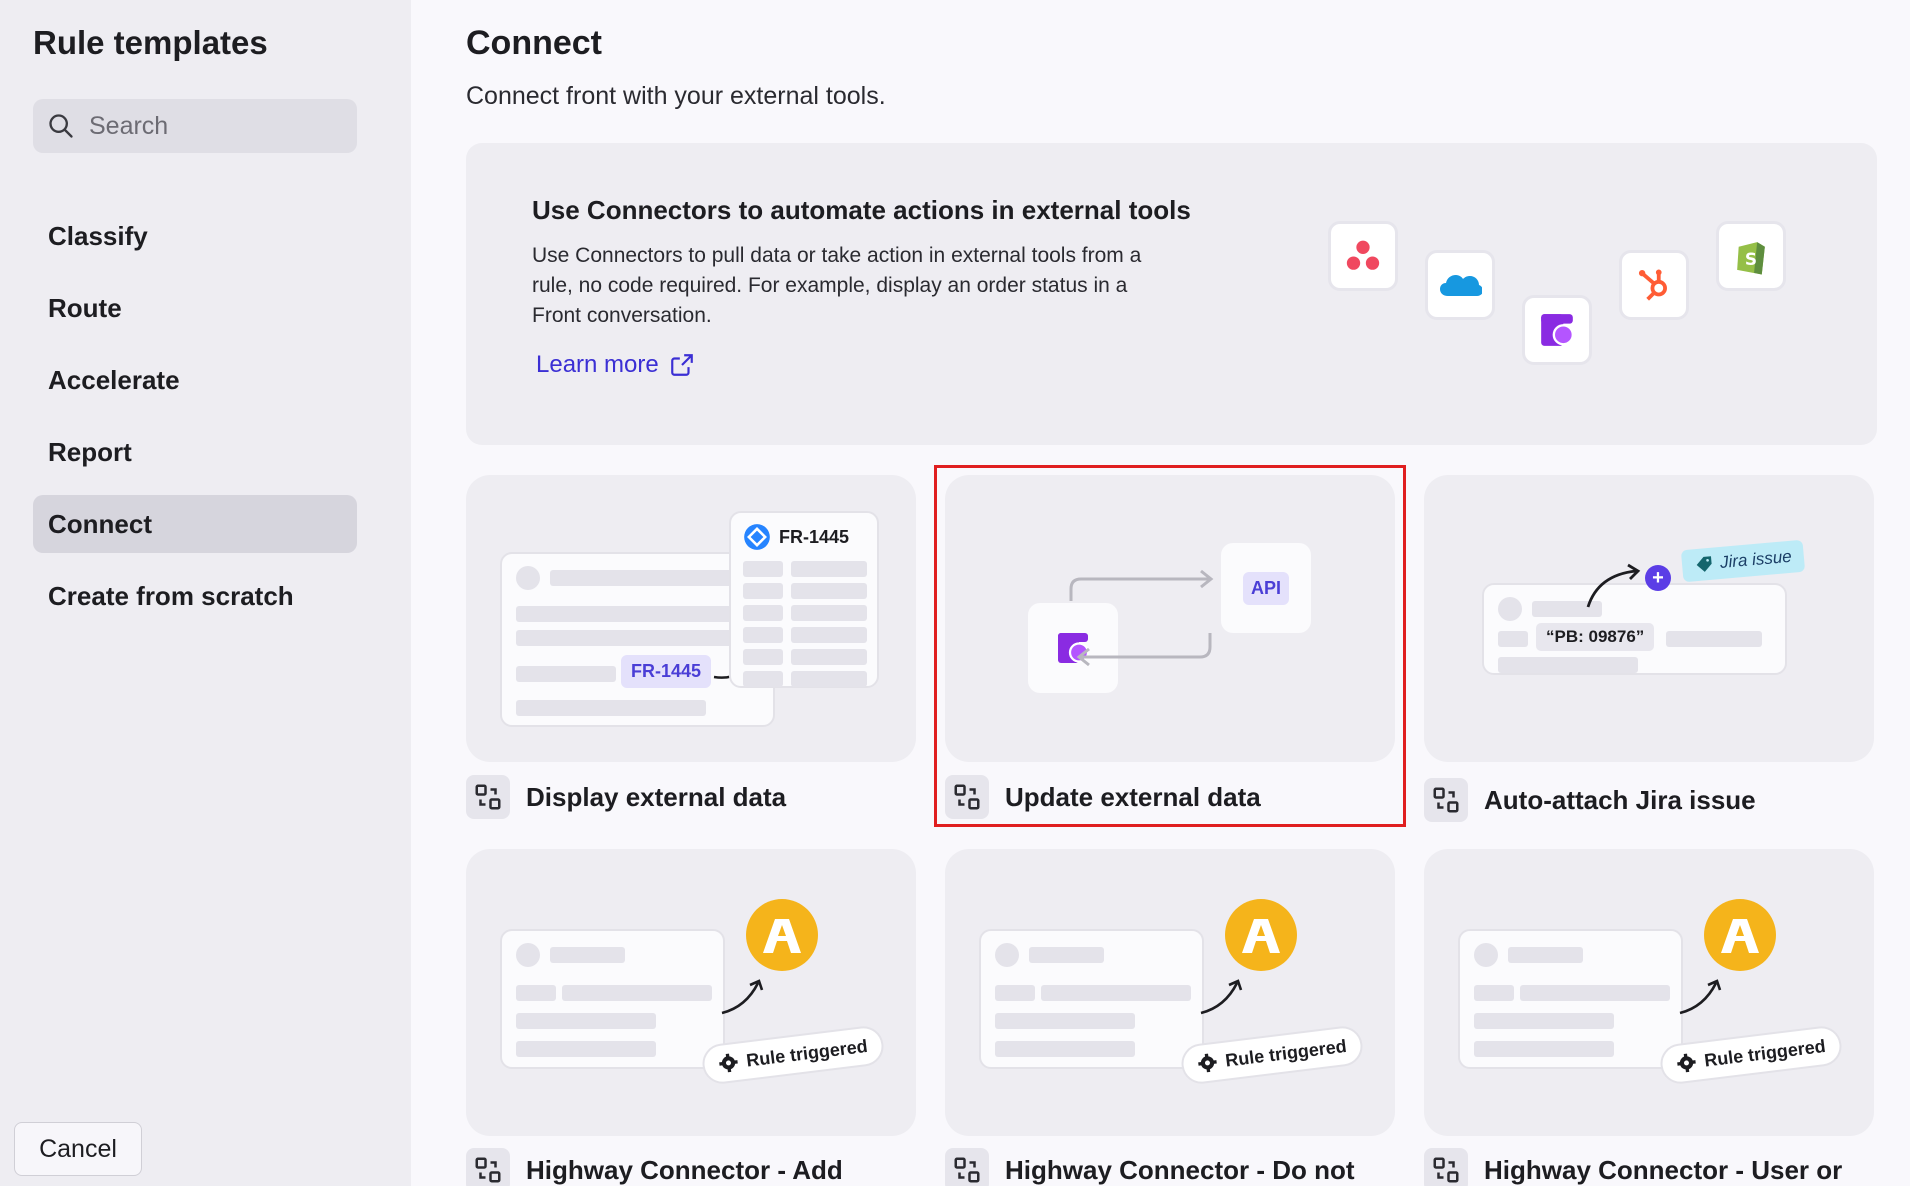 The width and height of the screenshot is (1910, 1186). Describe the element at coordinates (681, 365) in the screenshot. I see `external-link-icon` at that location.